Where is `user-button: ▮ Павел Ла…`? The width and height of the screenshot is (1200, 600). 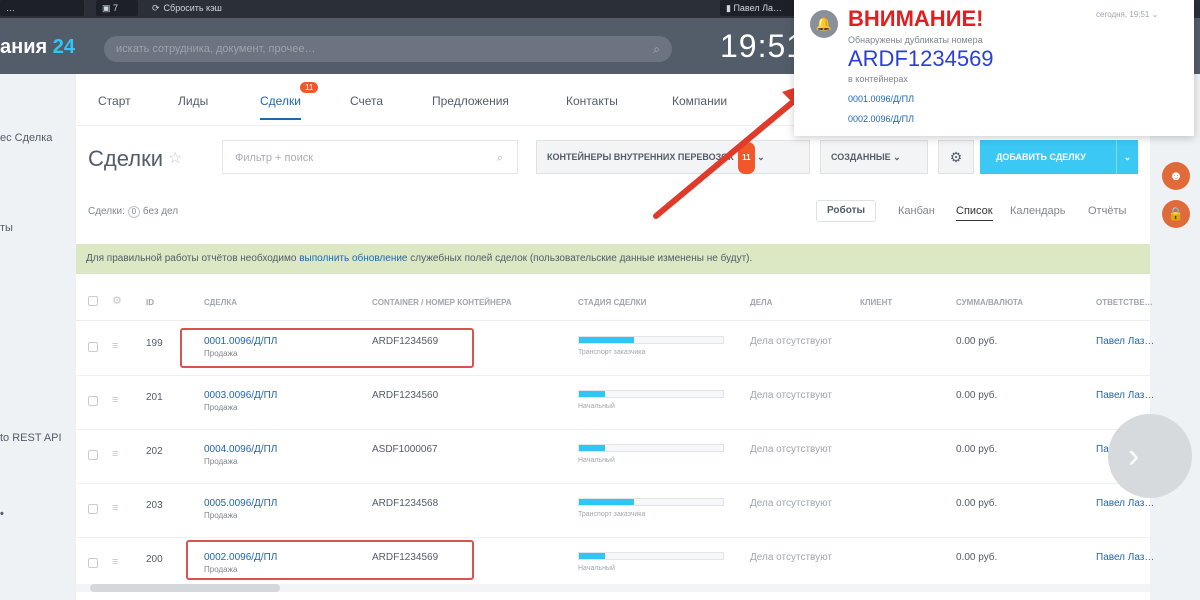
user-button: ▮ Павел Ла… is located at coordinates (758, 8).